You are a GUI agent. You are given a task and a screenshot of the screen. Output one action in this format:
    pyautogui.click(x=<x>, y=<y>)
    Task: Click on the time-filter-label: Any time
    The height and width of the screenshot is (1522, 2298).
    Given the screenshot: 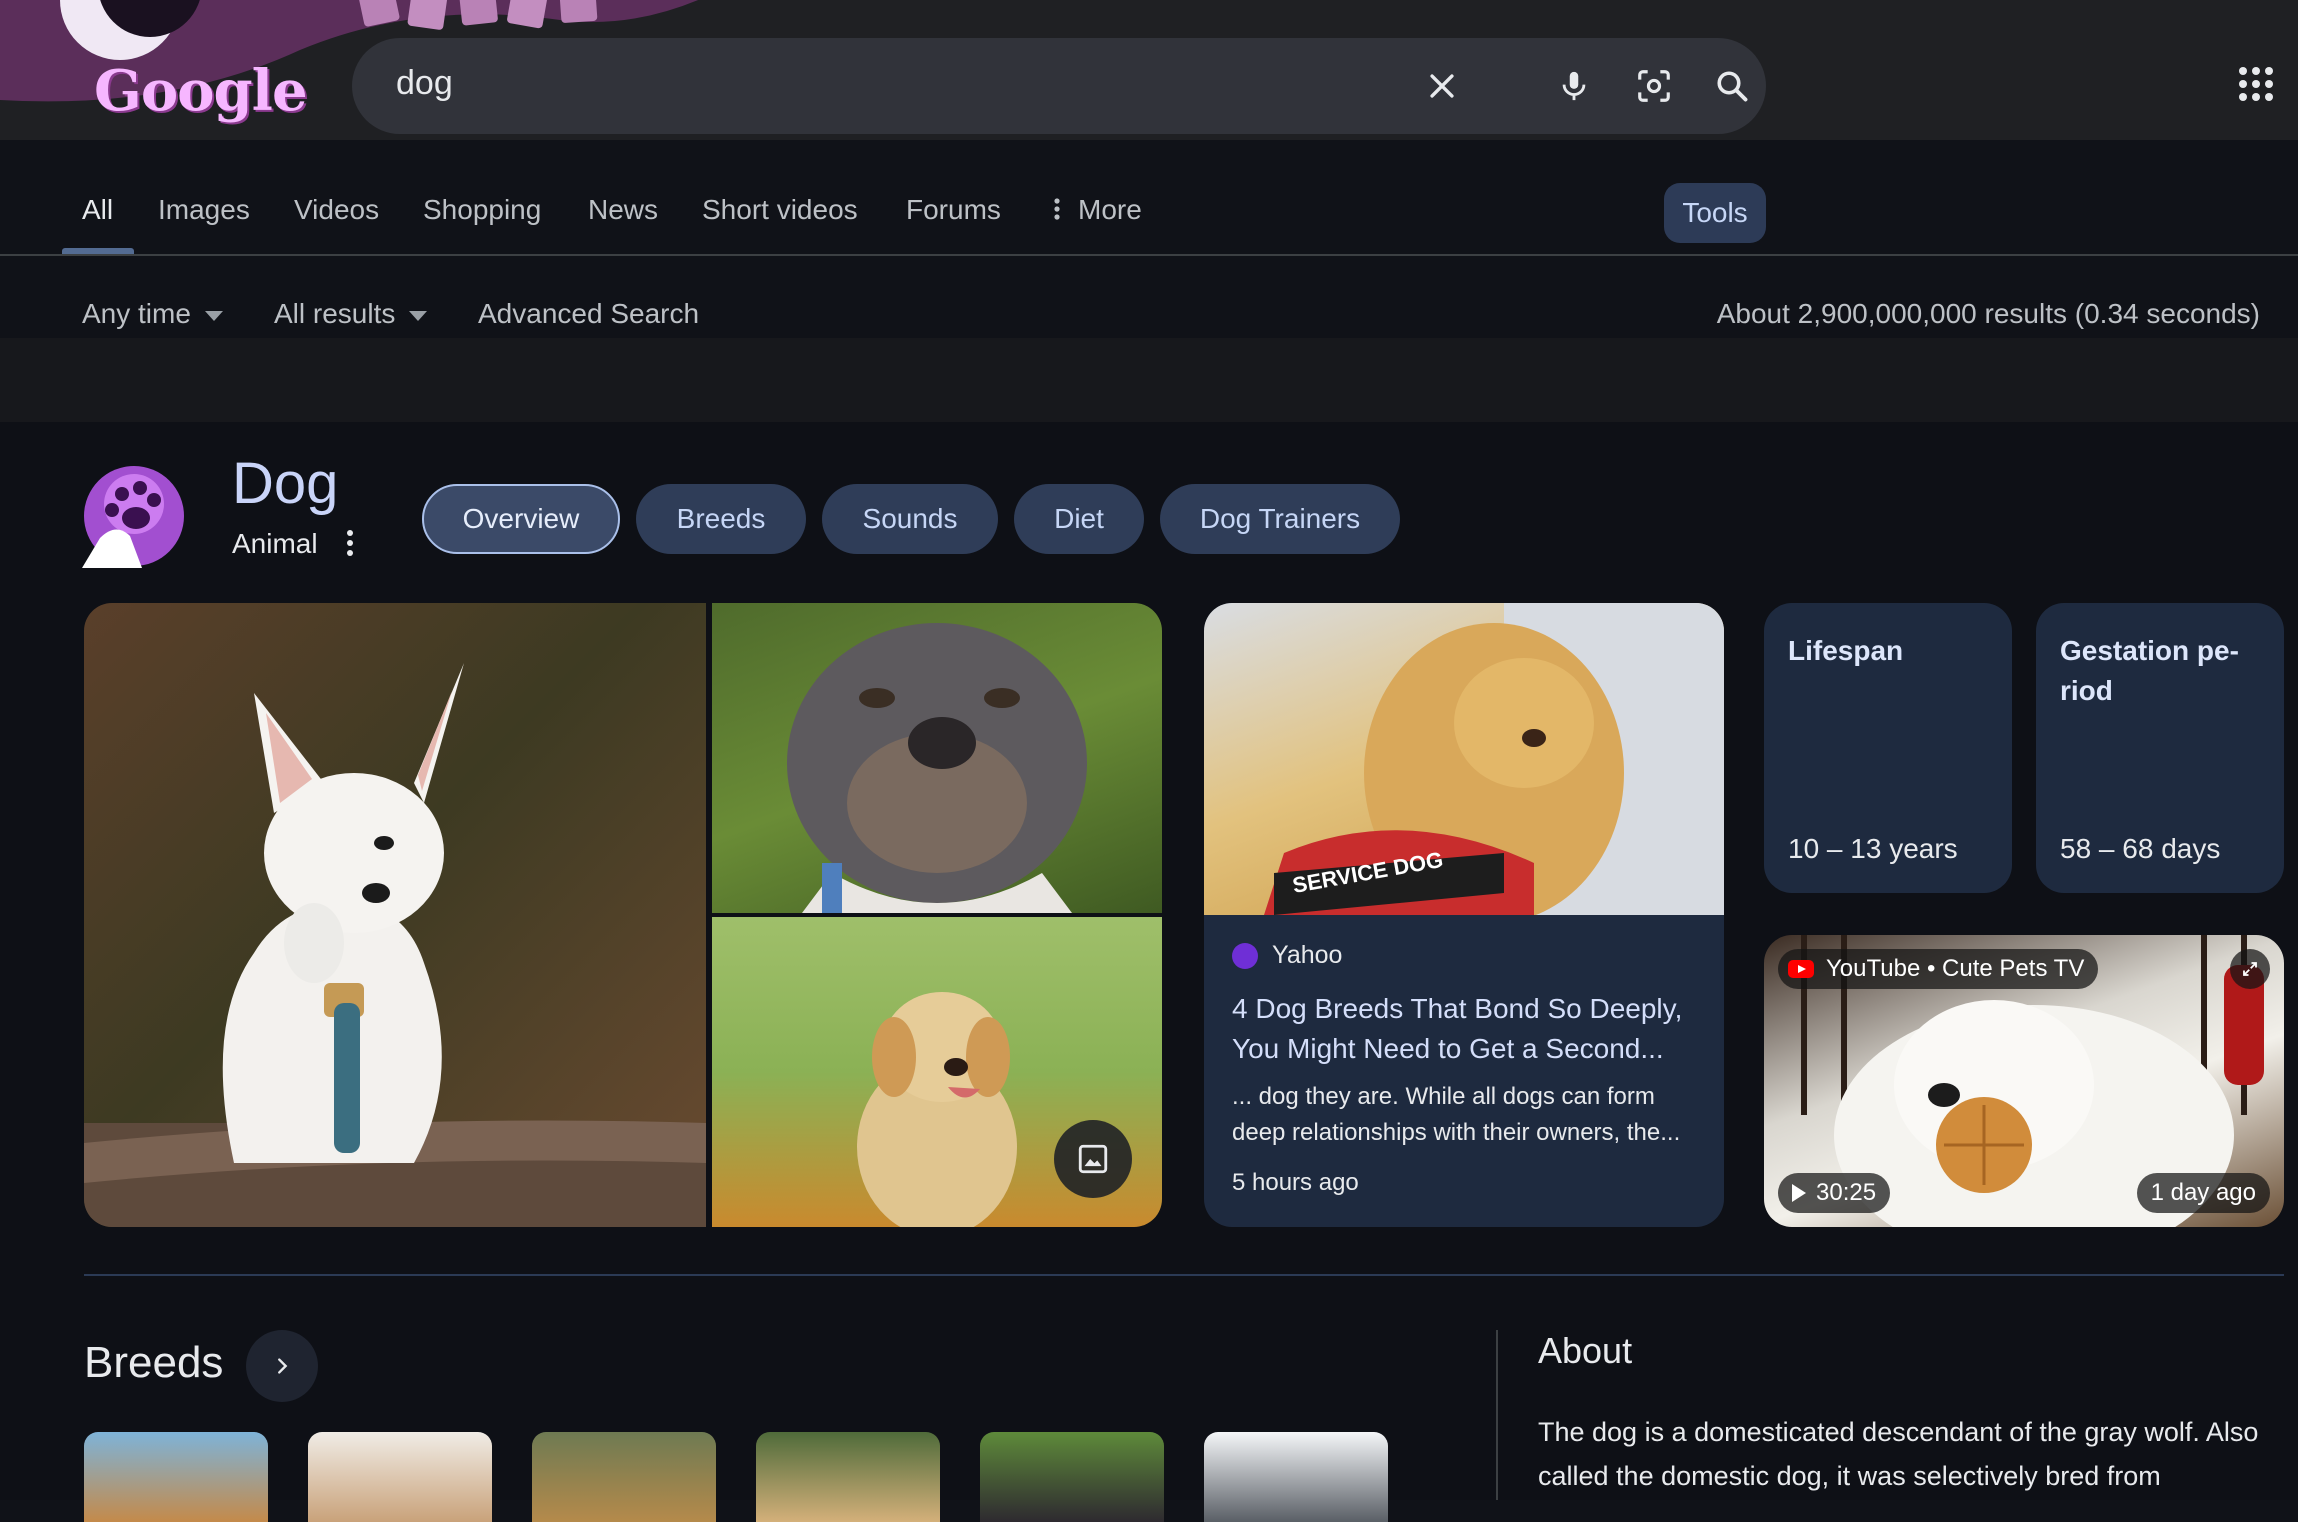 What is the action you would take?
    pyautogui.click(x=136, y=313)
    